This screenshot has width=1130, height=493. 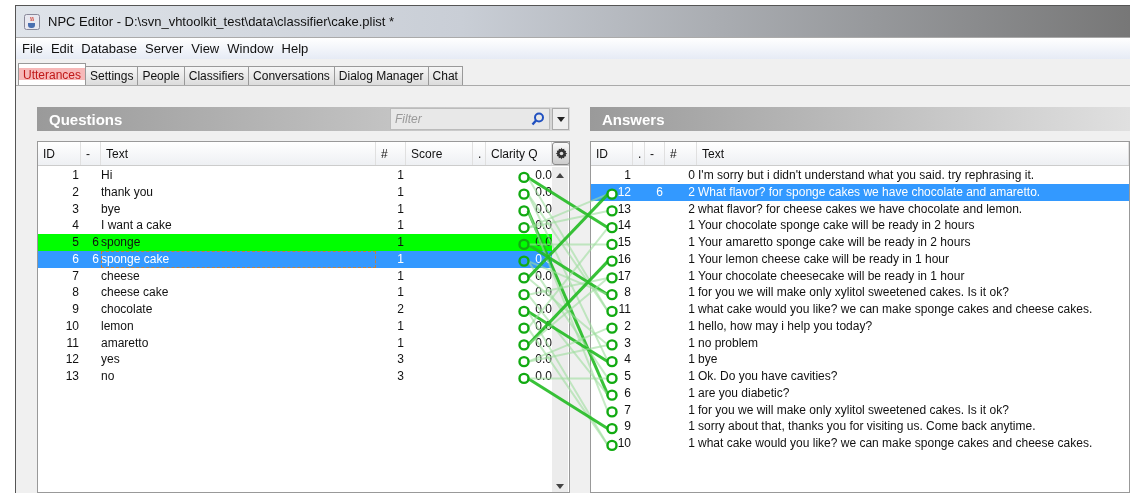 I want to click on answer-row: 2 1 hello, how may i help you today?, so click(x=860, y=326).